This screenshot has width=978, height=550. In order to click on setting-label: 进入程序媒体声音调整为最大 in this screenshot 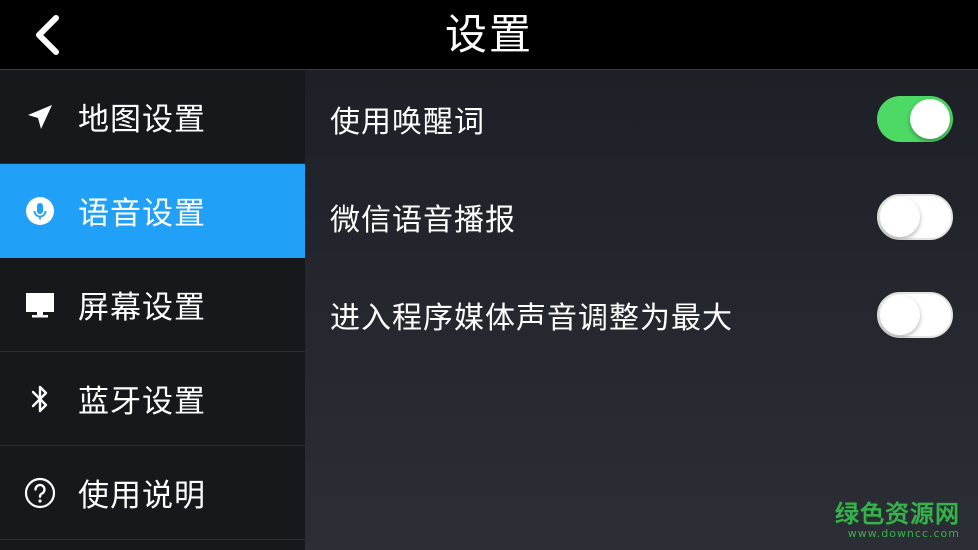, I will do `click(531, 318)`.